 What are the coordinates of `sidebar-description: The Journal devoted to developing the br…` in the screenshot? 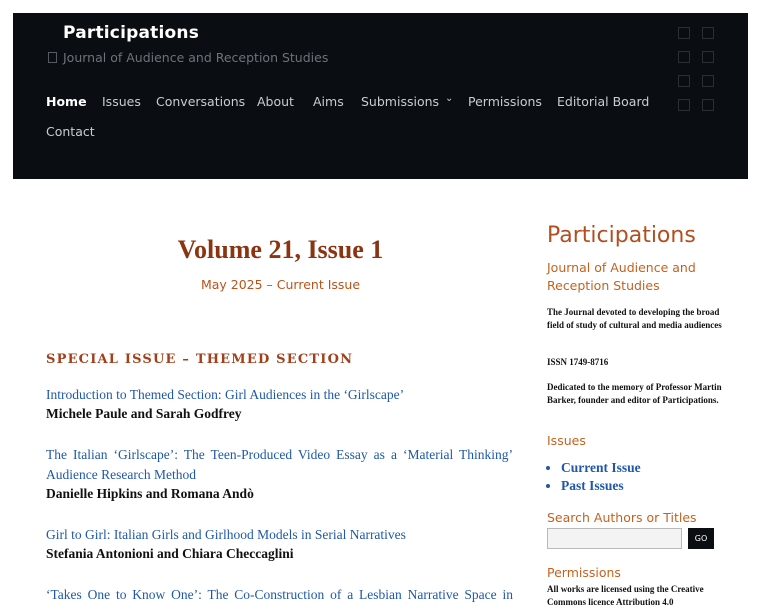 It's located at (634, 318).